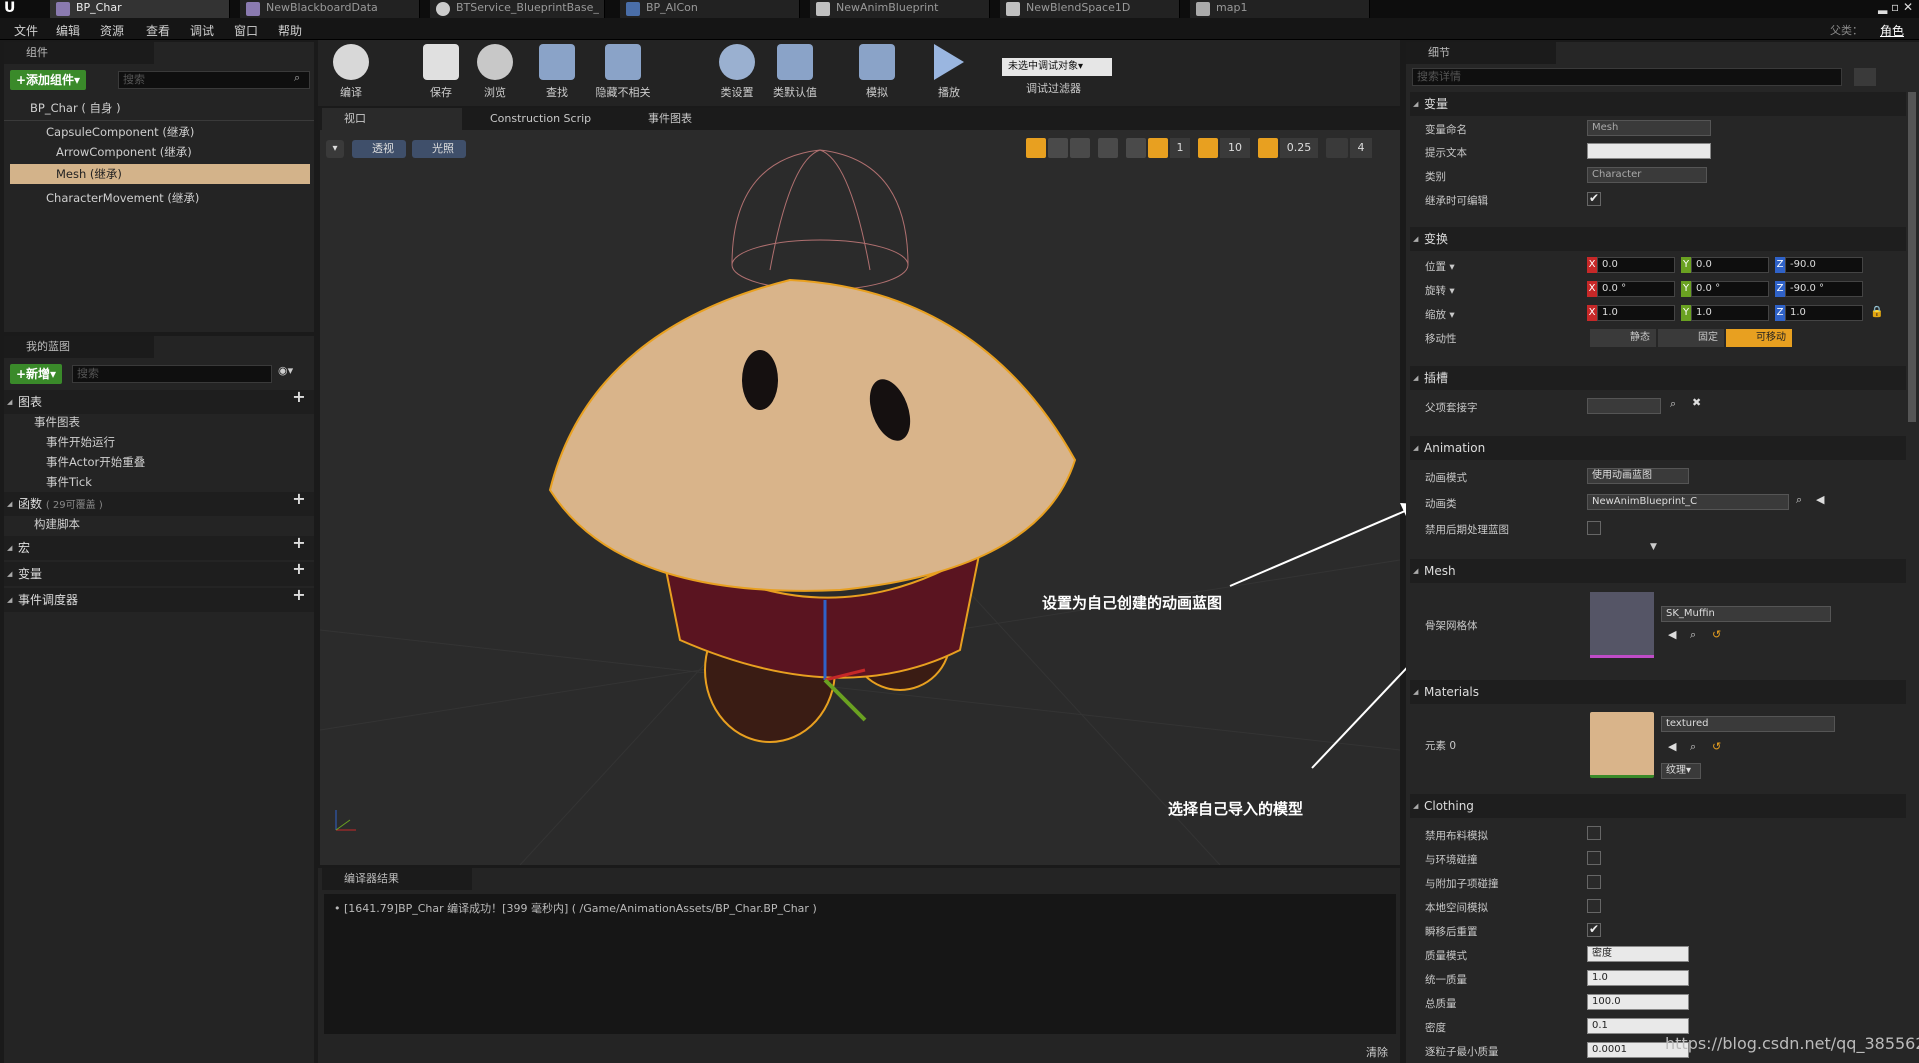 The image size is (1919, 1063). I want to click on perspective-button: 透视, so click(379, 149).